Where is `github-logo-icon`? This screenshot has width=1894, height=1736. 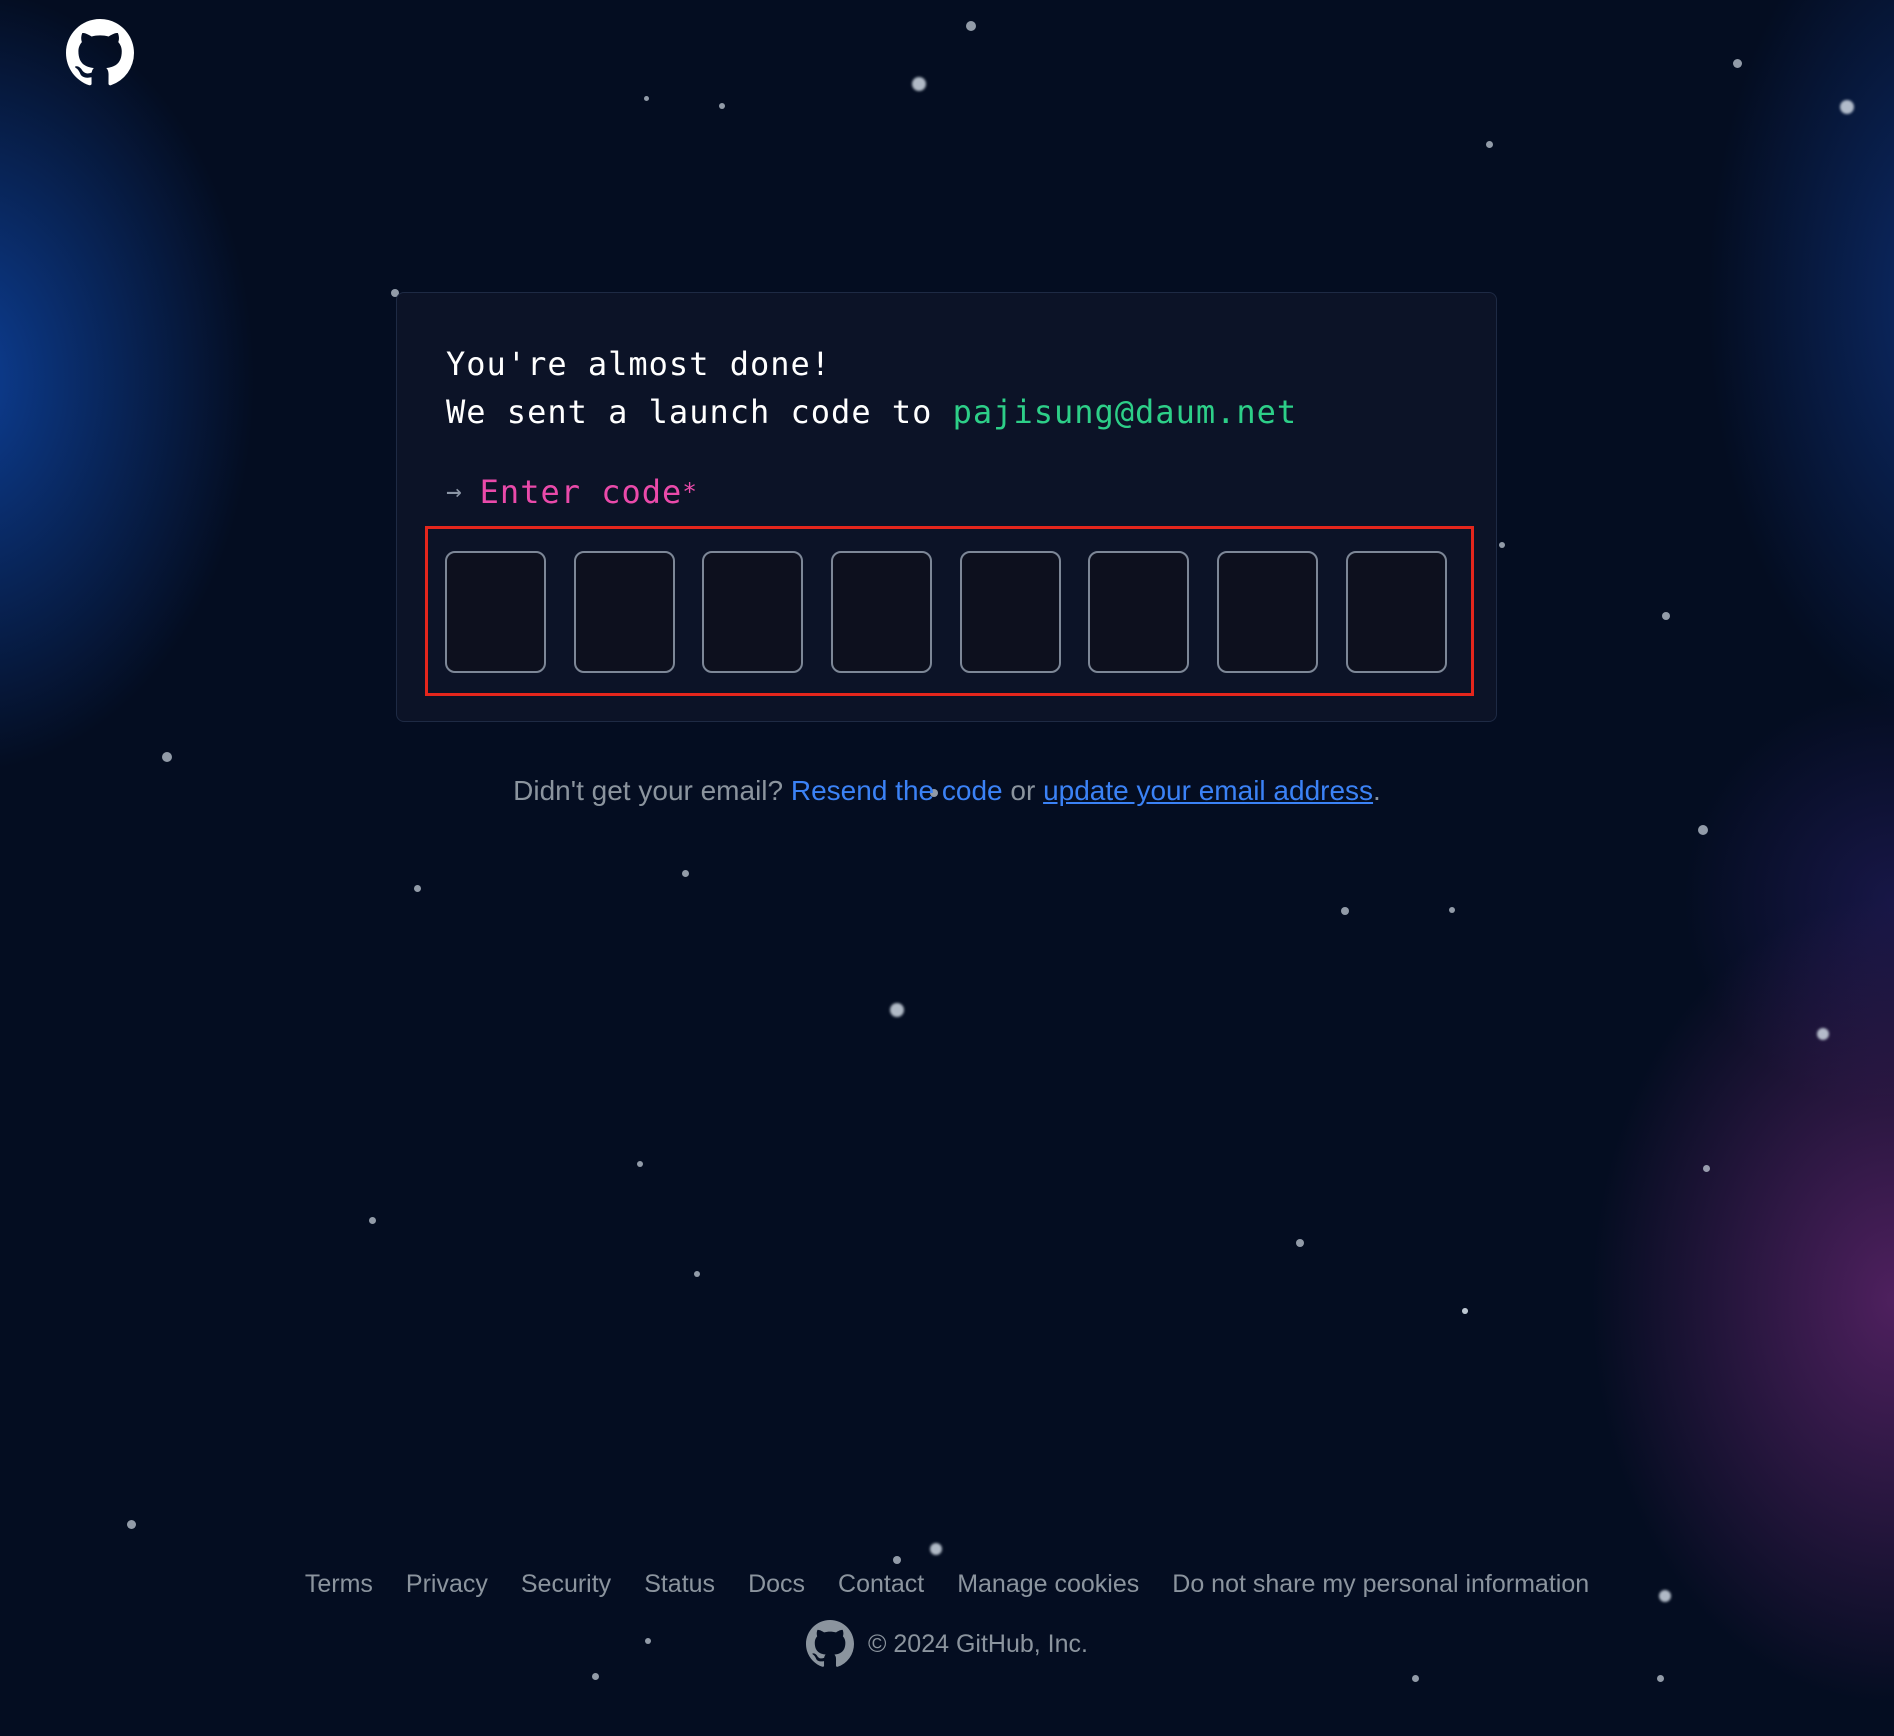
github-logo-icon is located at coordinates (100, 53).